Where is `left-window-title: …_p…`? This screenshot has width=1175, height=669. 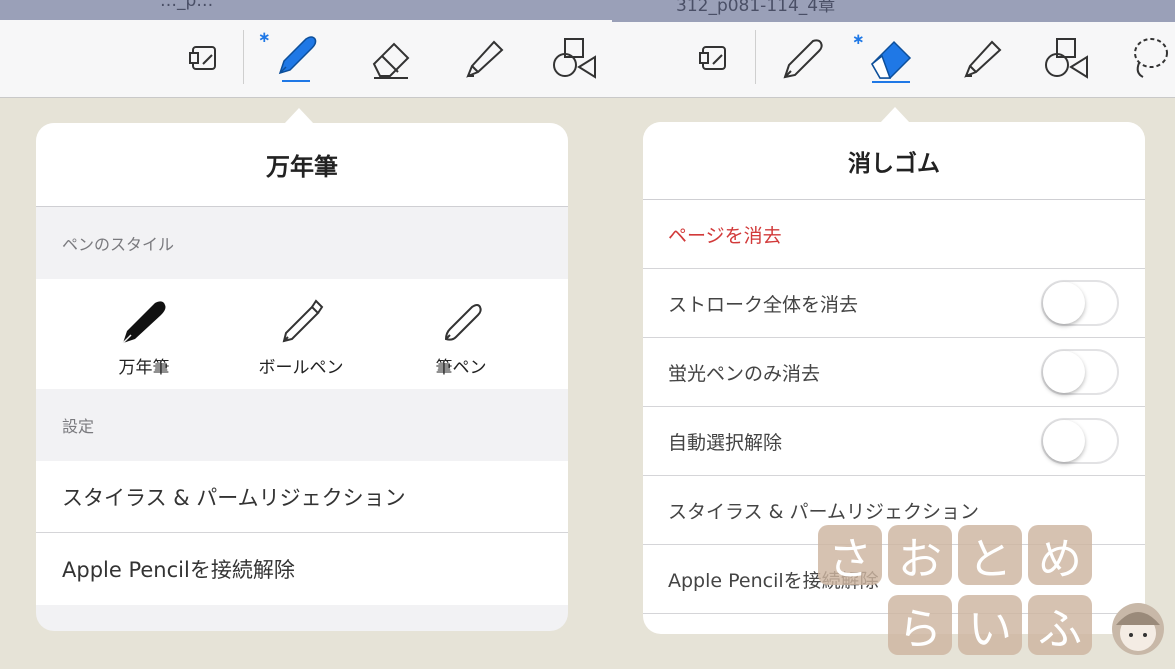
left-window-title: …_p… is located at coordinates (187, 5).